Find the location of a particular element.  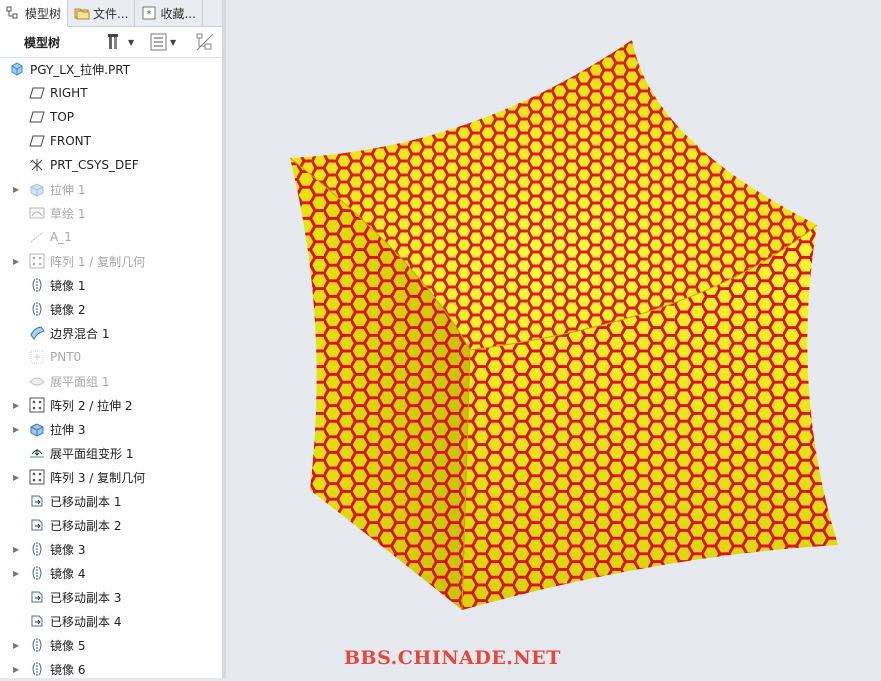

tree-item: RIGHT is located at coordinates (111, 93).